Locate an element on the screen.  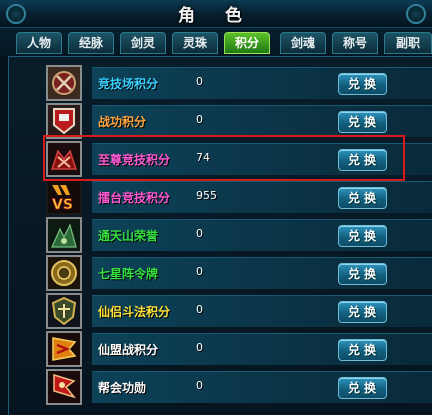
supreme-arena-icon is located at coordinates (64, 159).